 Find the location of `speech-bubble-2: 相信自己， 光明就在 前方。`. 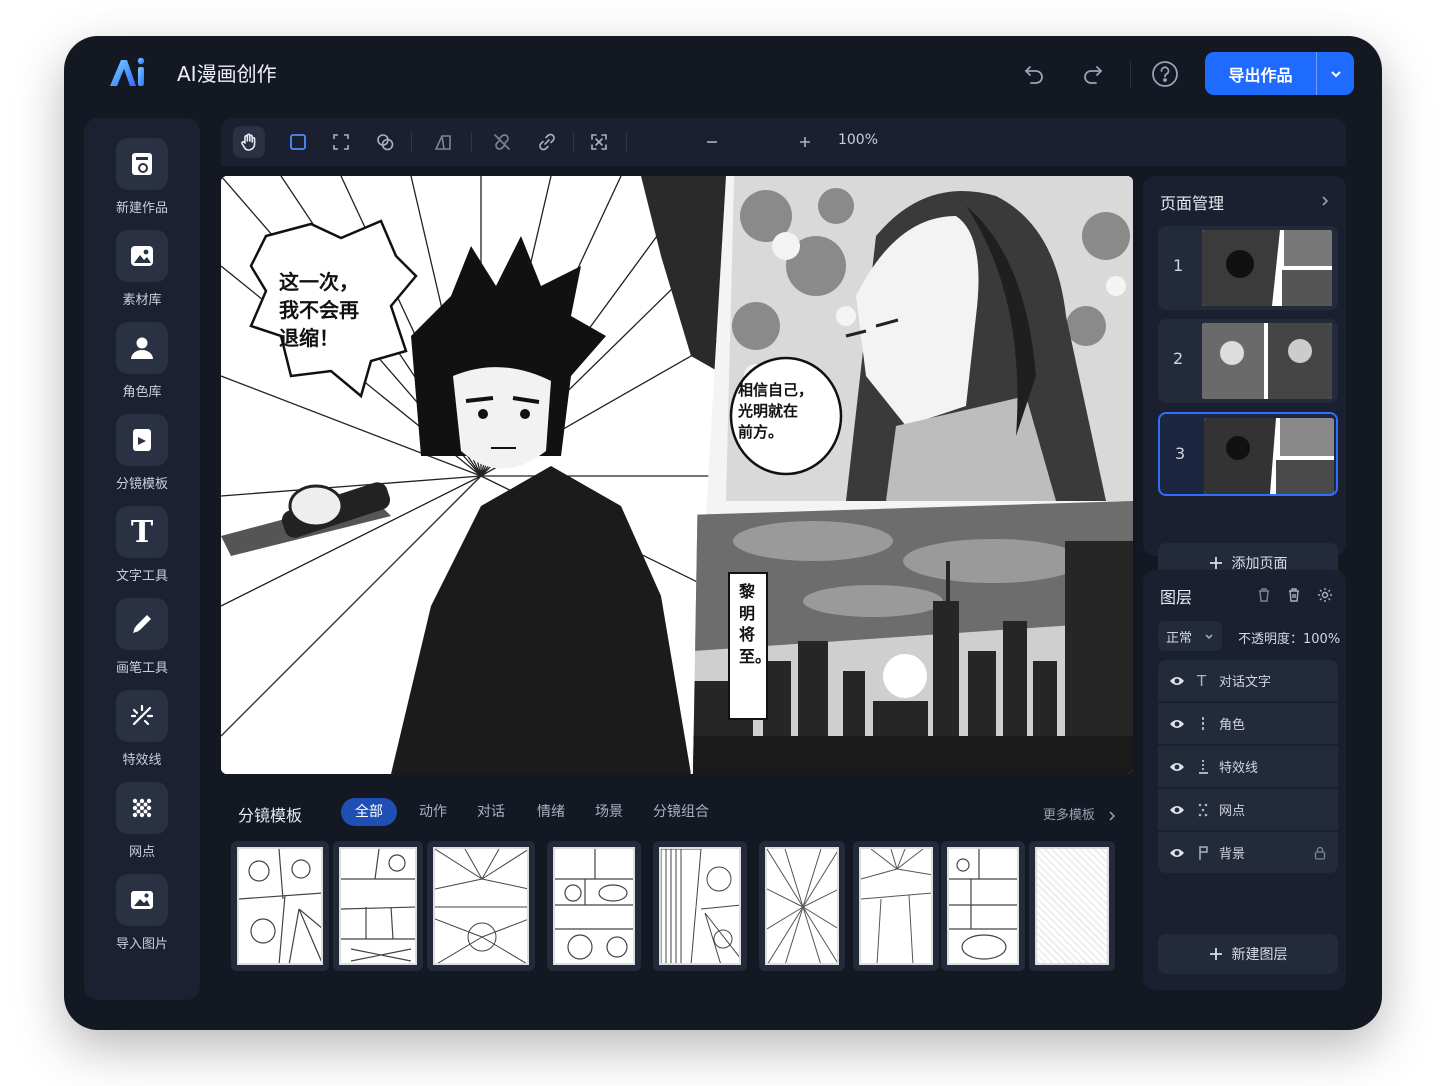

speech-bubble-2: 相信自己， 光明就在 前方。 is located at coordinates (775, 411).